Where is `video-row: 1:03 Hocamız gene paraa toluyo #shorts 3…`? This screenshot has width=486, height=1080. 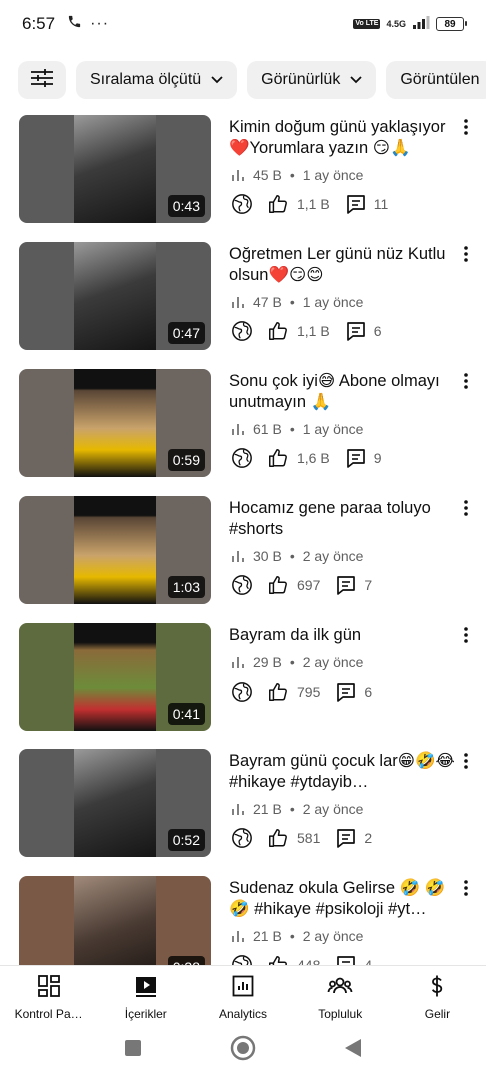 video-row: 1:03 Hocamız gene paraa toluyo #shorts 3… is located at coordinates (243, 551).